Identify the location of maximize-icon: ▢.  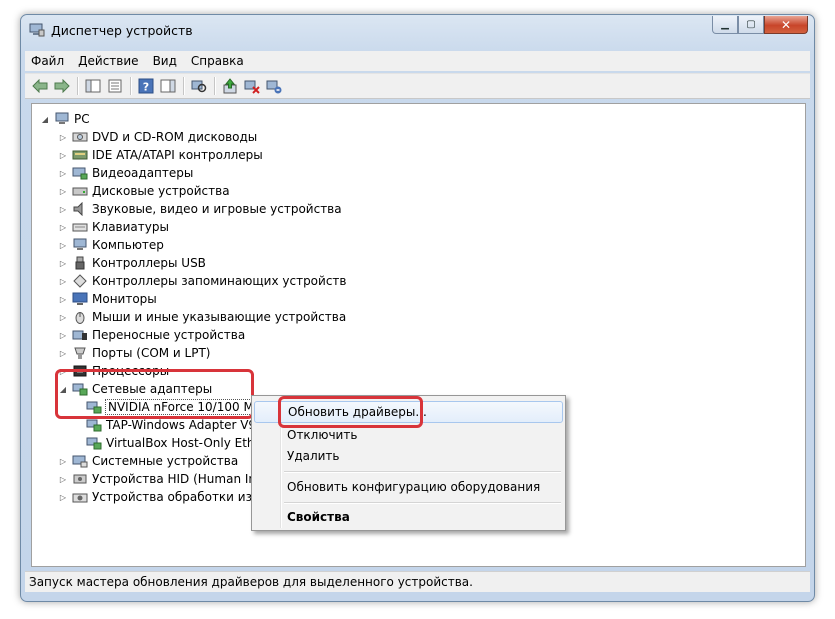
(751, 24).